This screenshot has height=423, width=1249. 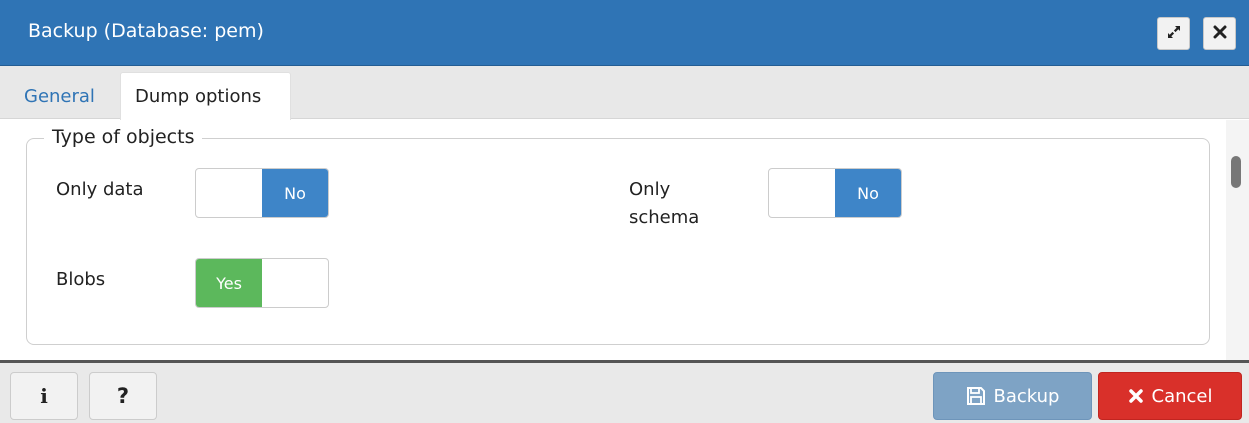 I want to click on help-icon: ?, so click(x=123, y=396).